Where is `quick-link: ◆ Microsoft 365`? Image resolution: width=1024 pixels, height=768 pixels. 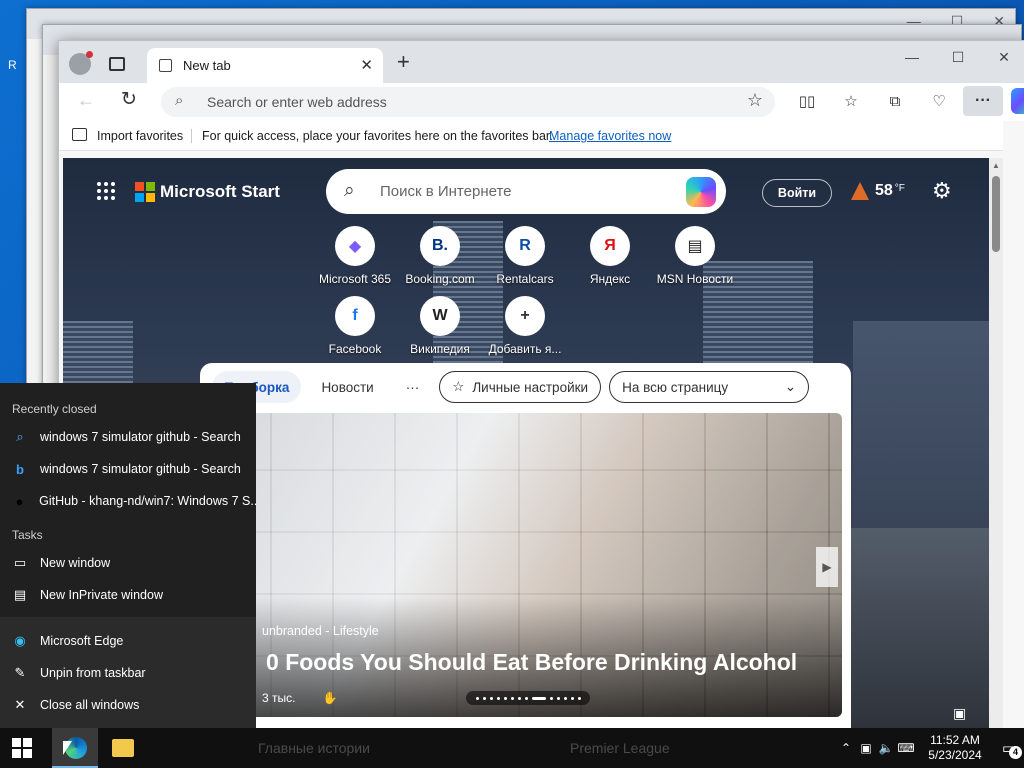
quick-link: ◆ Microsoft 365 is located at coordinates (355, 256).